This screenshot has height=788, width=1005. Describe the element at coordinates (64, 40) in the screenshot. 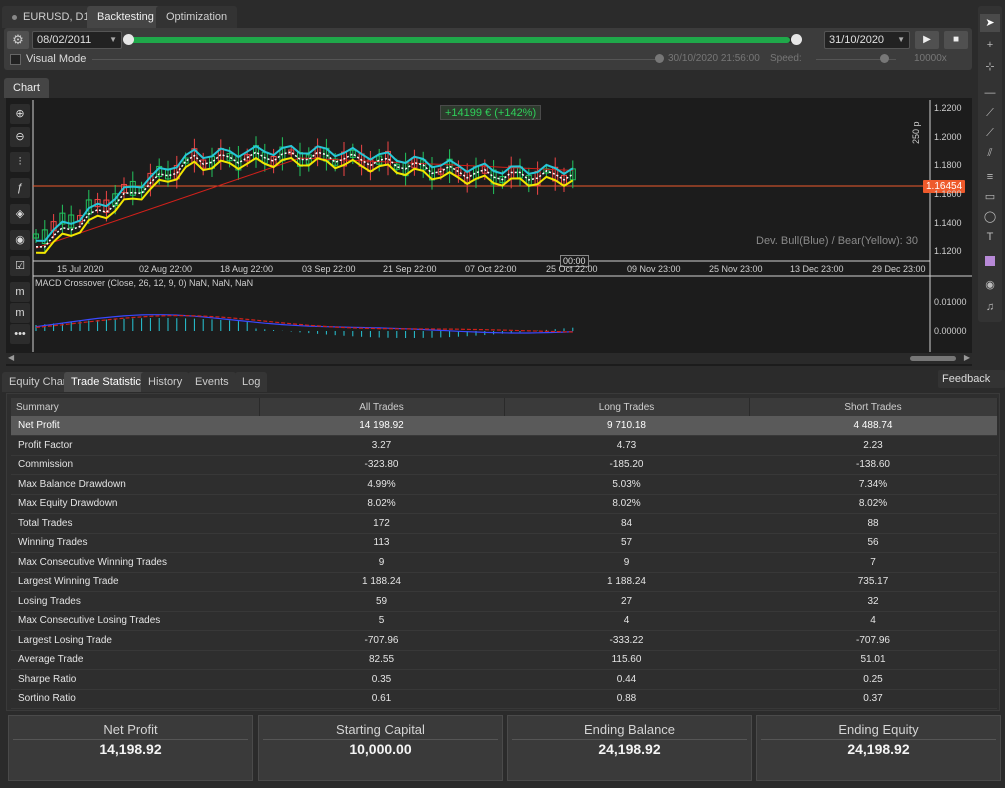

I see `start-date-value: 08/02/2011` at that location.